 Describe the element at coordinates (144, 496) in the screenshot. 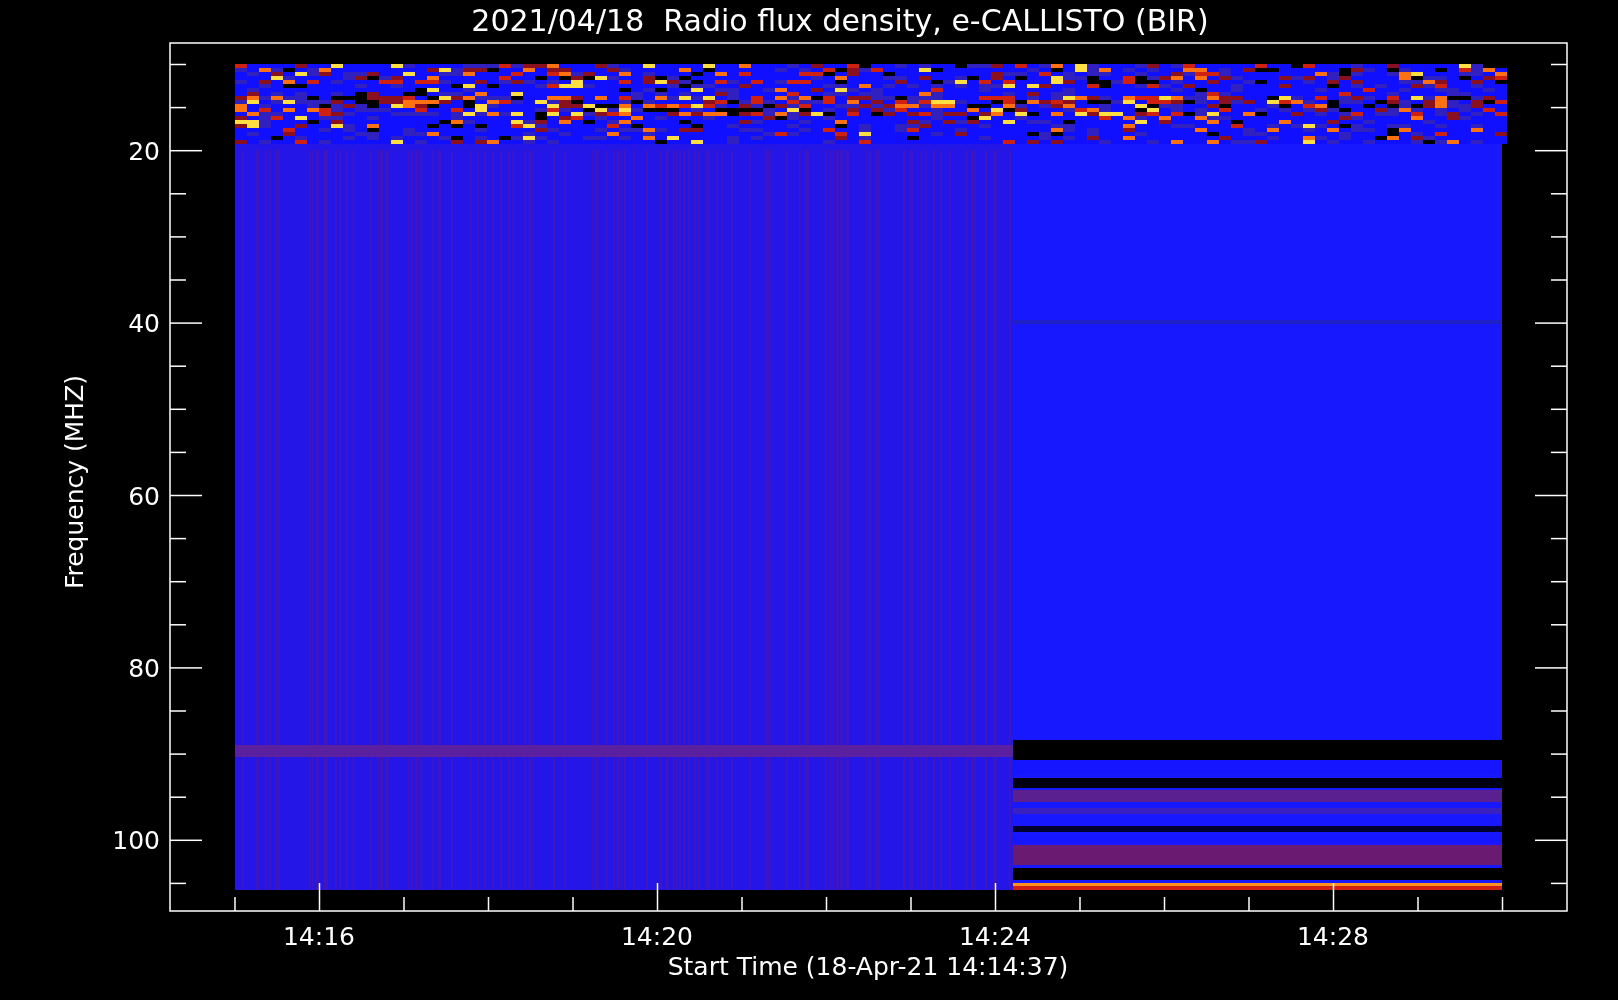

I see `y-tick-label: 60` at that location.